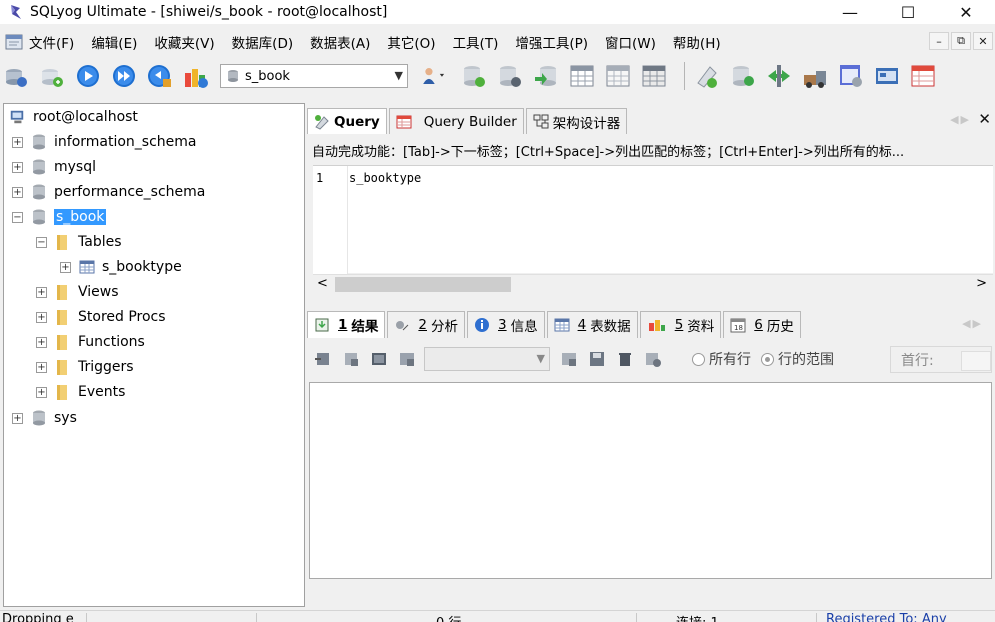 Image resolution: width=995 pixels, height=622 pixels. Describe the element at coordinates (887, 76) in the screenshot. I see `notification-services-icon` at that location.